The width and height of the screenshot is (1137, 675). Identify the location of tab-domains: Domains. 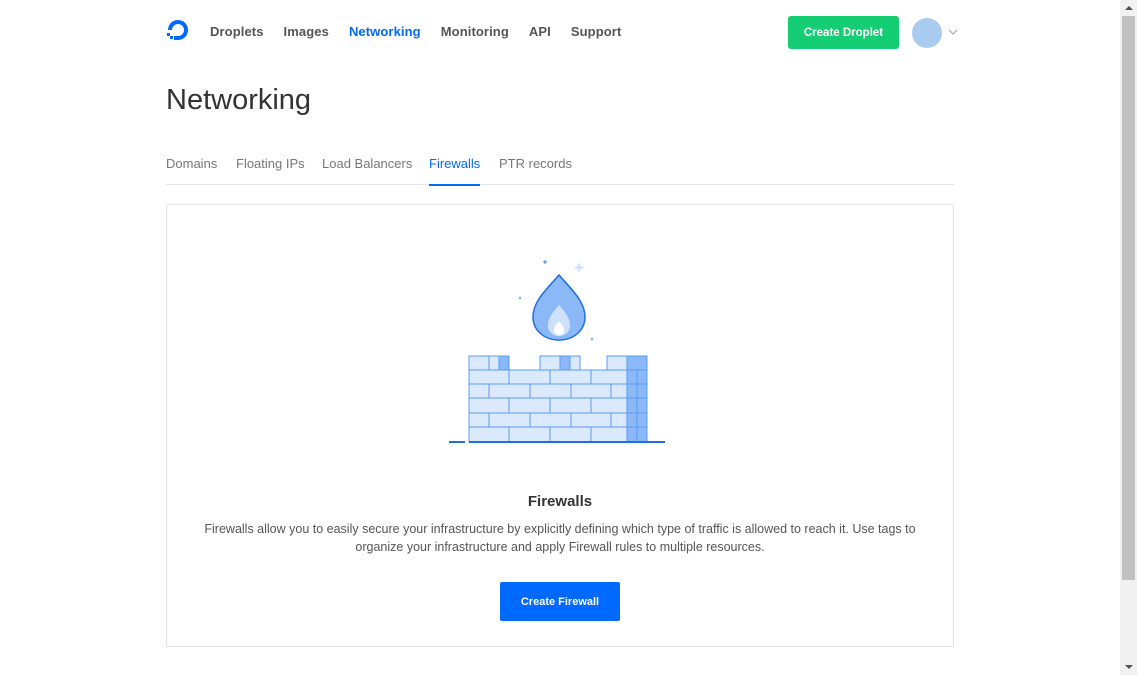
(191, 170).